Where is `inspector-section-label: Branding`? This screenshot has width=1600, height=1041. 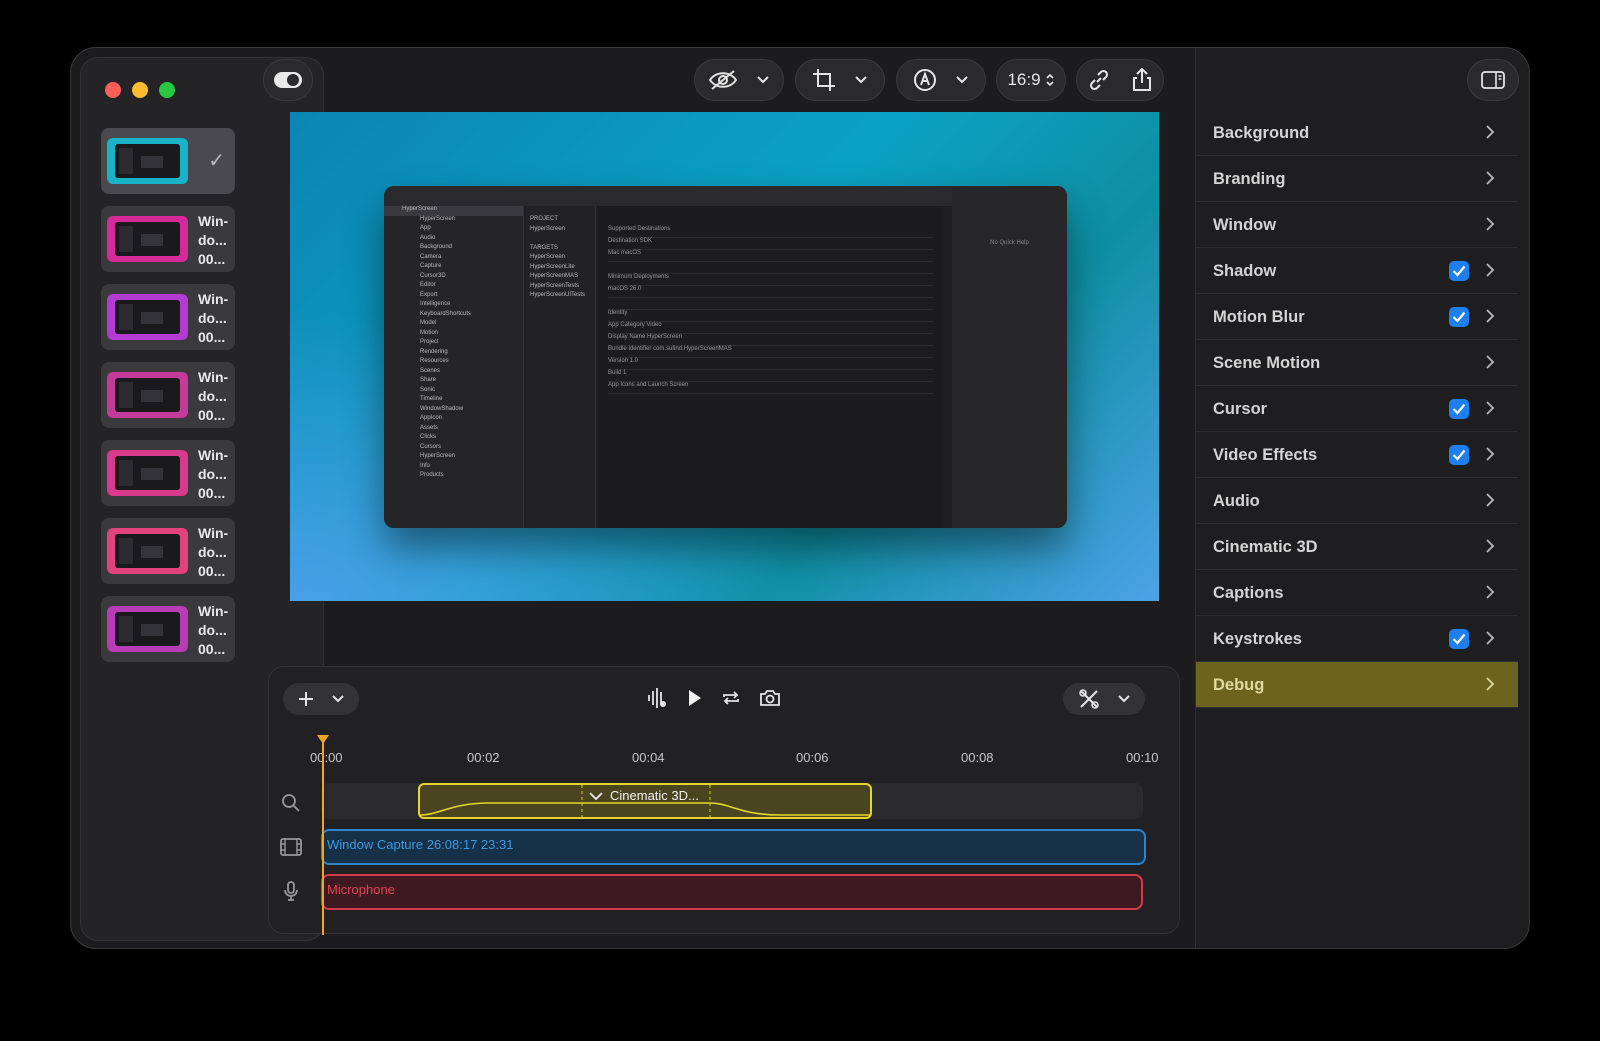 inspector-section-label: Branding is located at coordinates (1249, 179).